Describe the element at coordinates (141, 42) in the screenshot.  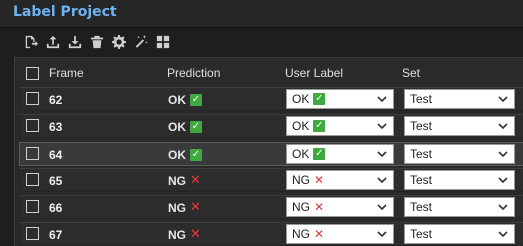
I see `magic-wand-icon` at that location.